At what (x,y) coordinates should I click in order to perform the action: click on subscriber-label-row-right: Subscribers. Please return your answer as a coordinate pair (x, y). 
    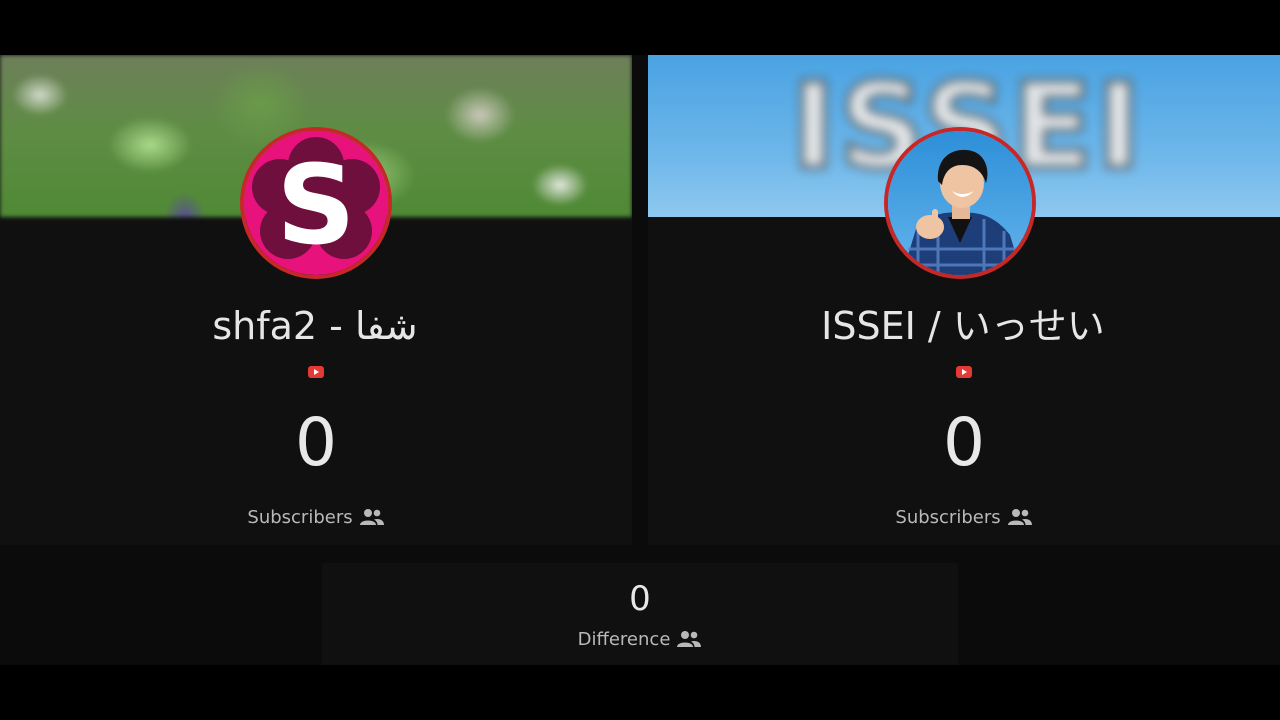
    Looking at the image, I should click on (964, 517).